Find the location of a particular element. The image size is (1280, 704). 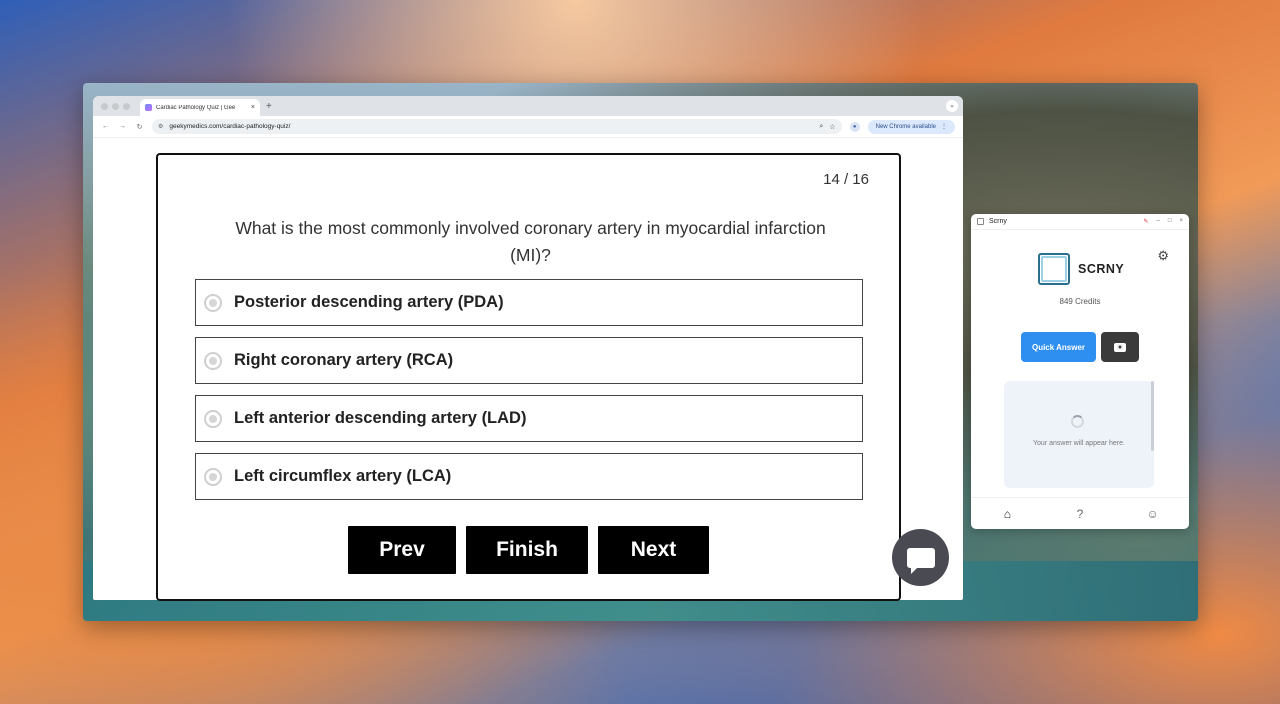

minimize-window-icon is located at coordinates (115, 106).